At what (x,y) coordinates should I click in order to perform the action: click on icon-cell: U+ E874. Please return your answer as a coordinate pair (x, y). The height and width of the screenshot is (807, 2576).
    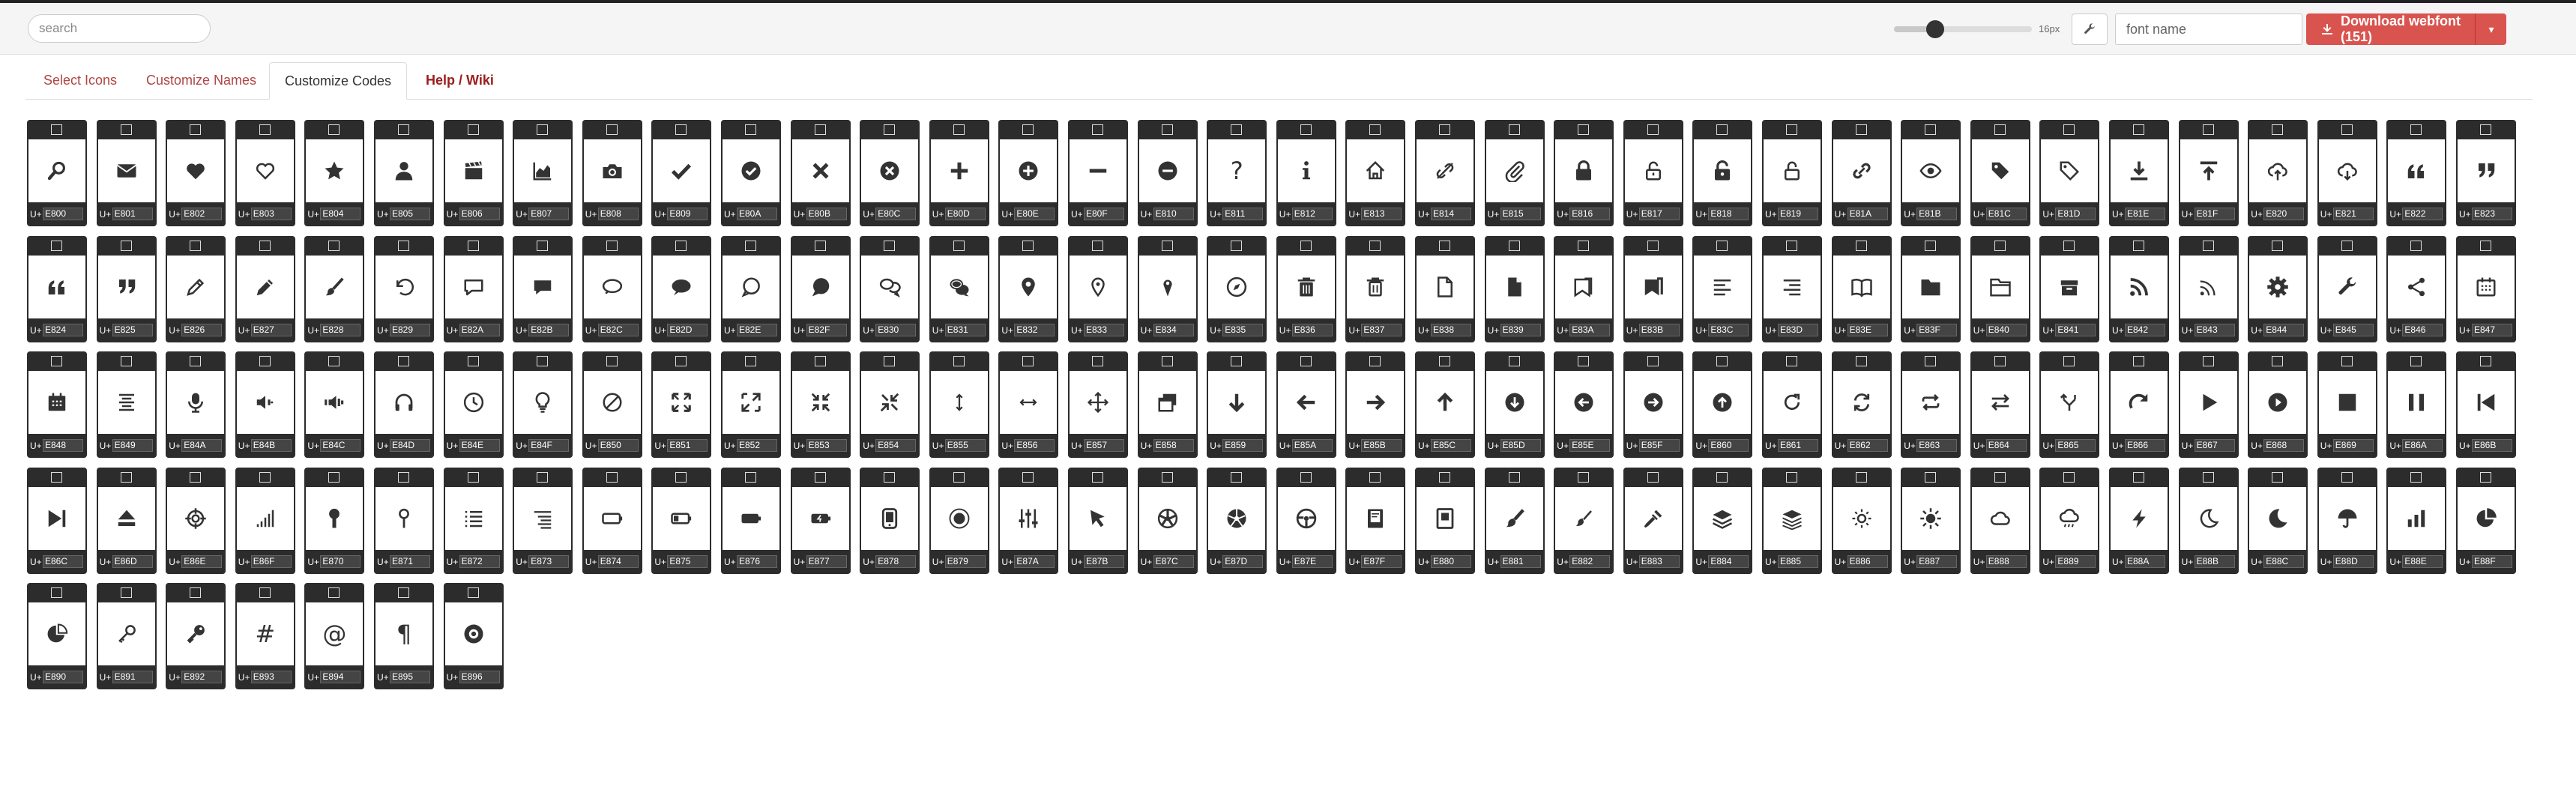
    Looking at the image, I should click on (612, 520).